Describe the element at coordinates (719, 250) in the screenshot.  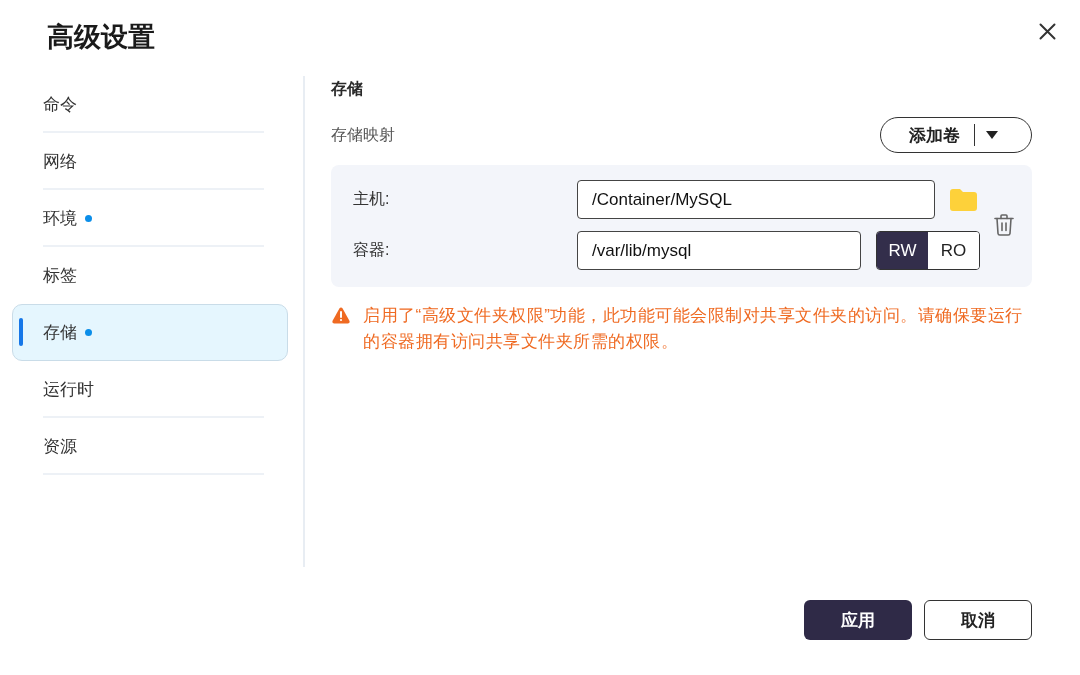
I see `input-field: /var/lib/mysql` at that location.